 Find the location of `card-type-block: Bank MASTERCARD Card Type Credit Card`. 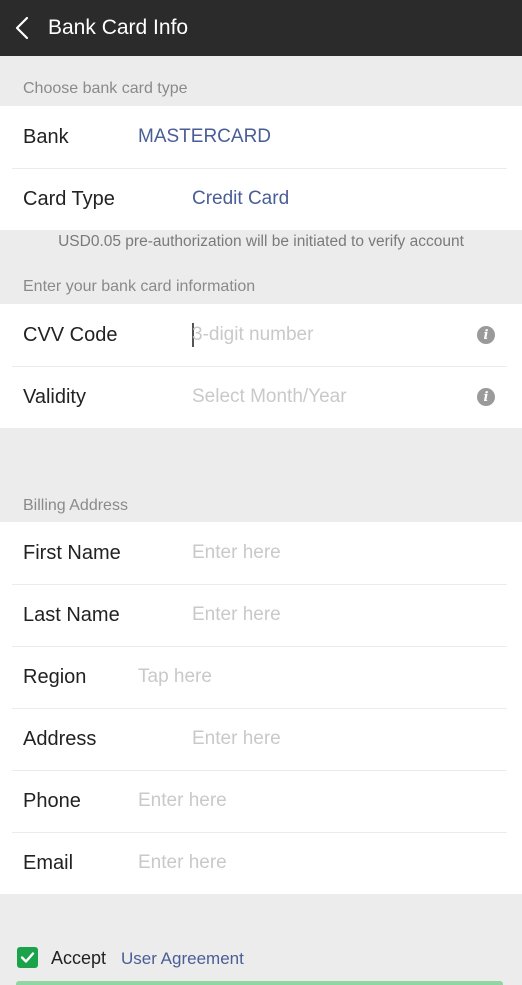

card-type-block: Bank MASTERCARD Card Type Credit Card is located at coordinates (261, 168).